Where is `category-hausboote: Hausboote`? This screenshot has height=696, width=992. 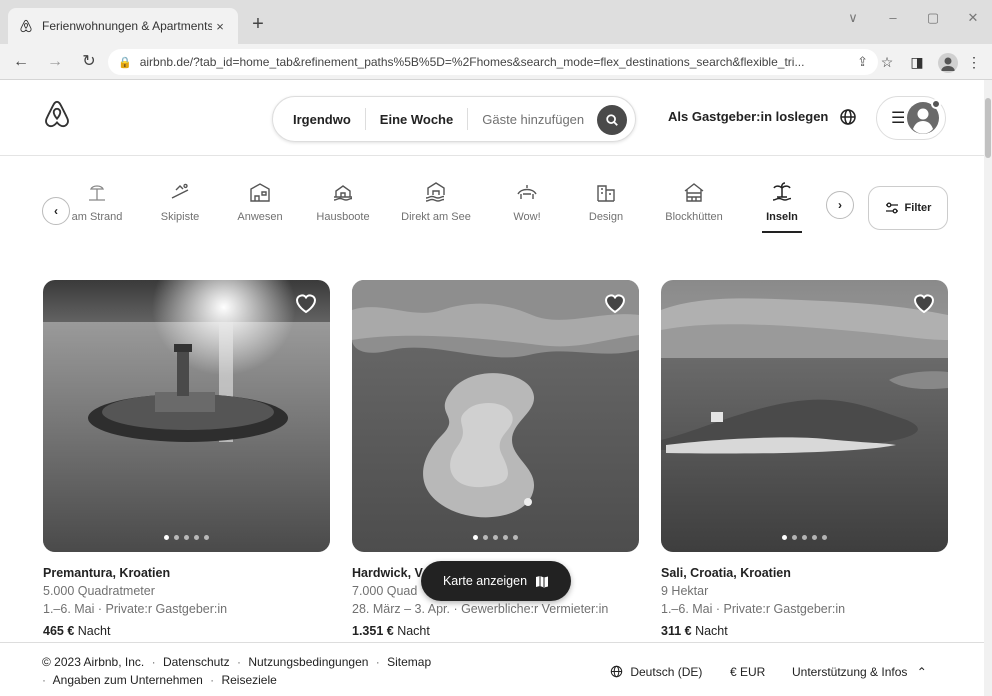 category-hausboote: Hausboote is located at coordinates (343, 201).